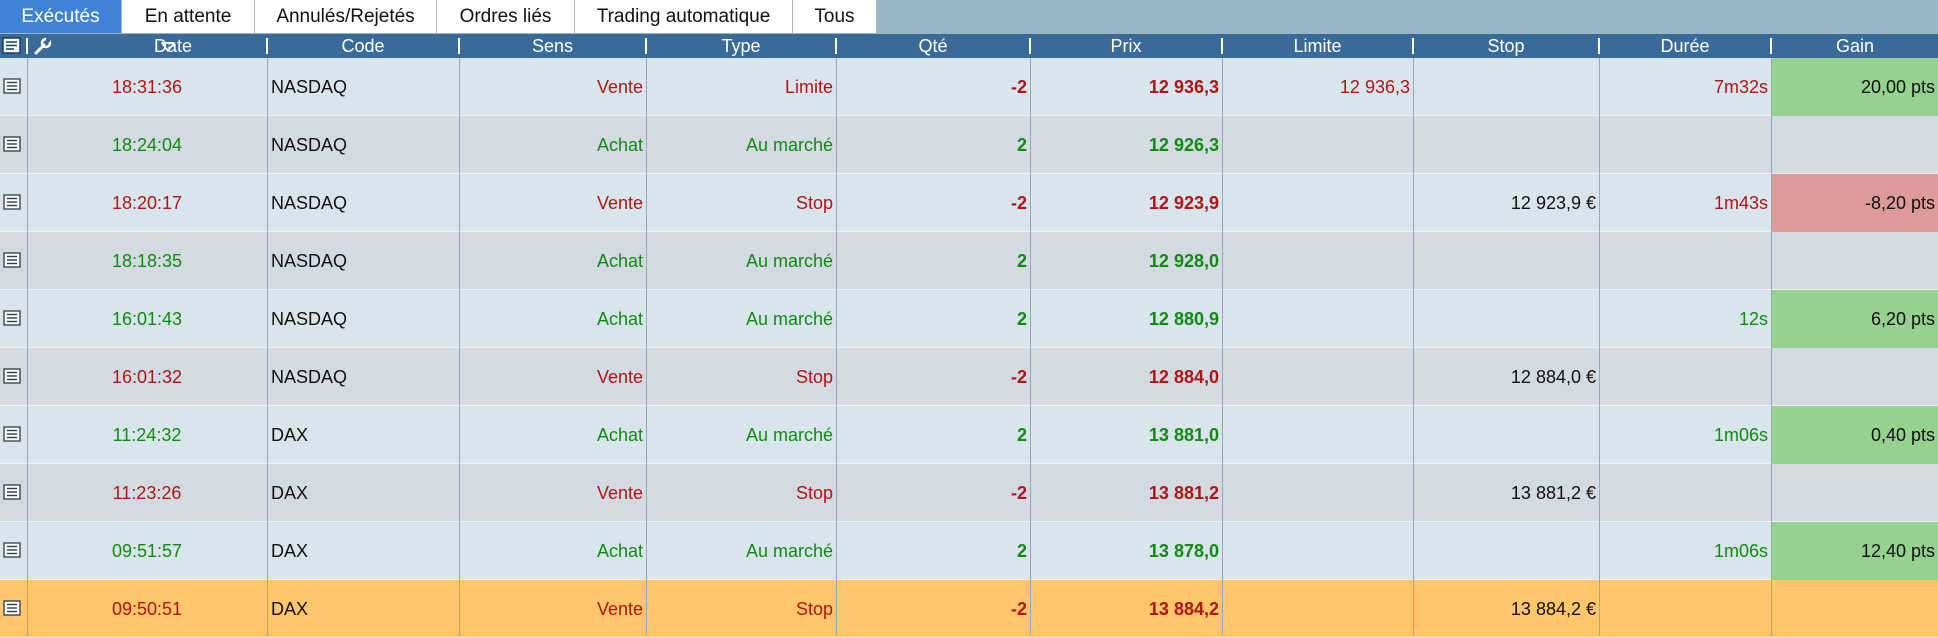 The width and height of the screenshot is (1938, 638). What do you see at coordinates (1506, 46) in the screenshot?
I see `header-stop: Stop` at bounding box center [1506, 46].